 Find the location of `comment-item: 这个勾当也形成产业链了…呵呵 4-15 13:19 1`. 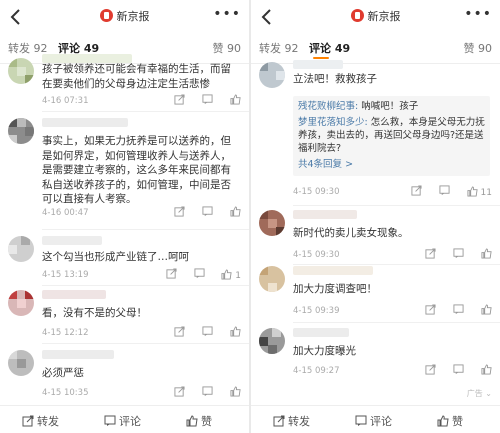

comment-item: 这个勾当也形成产业链了…呵呵 4-15 13:19 1 is located at coordinates (124, 258).